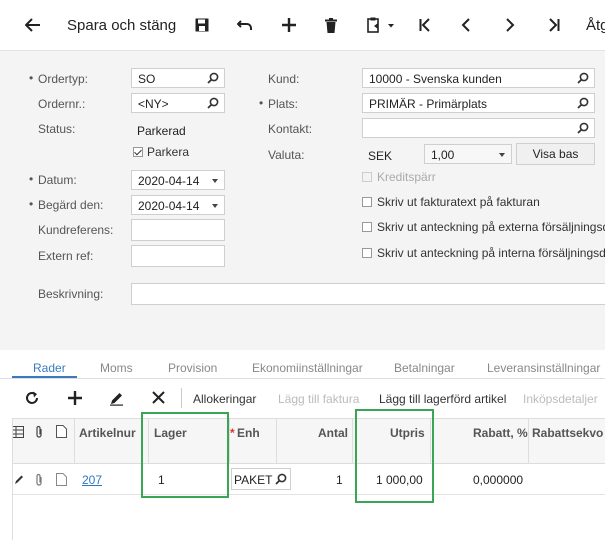 The width and height of the screenshot is (605, 540). I want to click on enh-value: PAKET, so click(253, 480).